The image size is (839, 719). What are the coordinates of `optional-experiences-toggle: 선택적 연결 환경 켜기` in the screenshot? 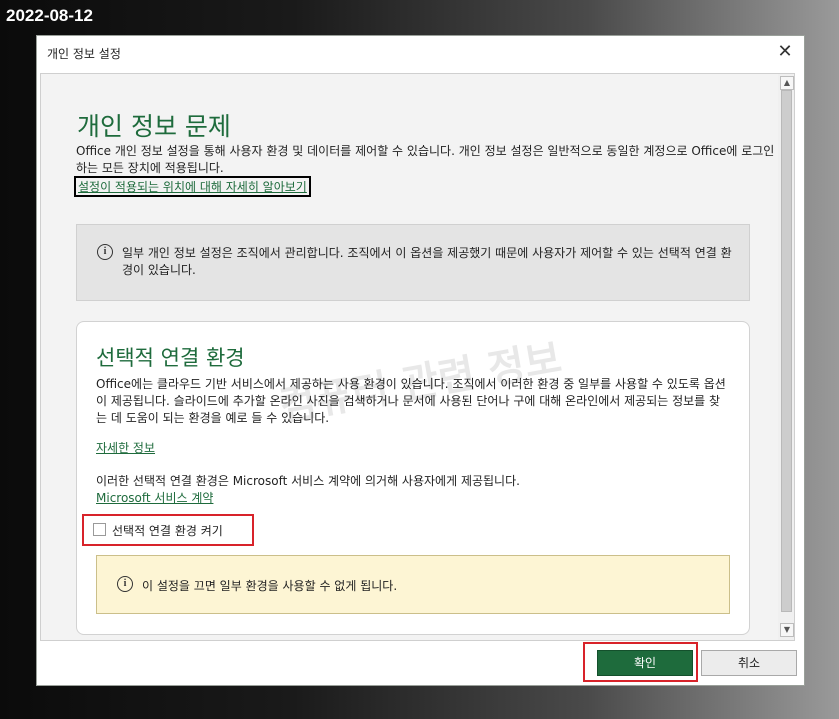 It's located at (168, 530).